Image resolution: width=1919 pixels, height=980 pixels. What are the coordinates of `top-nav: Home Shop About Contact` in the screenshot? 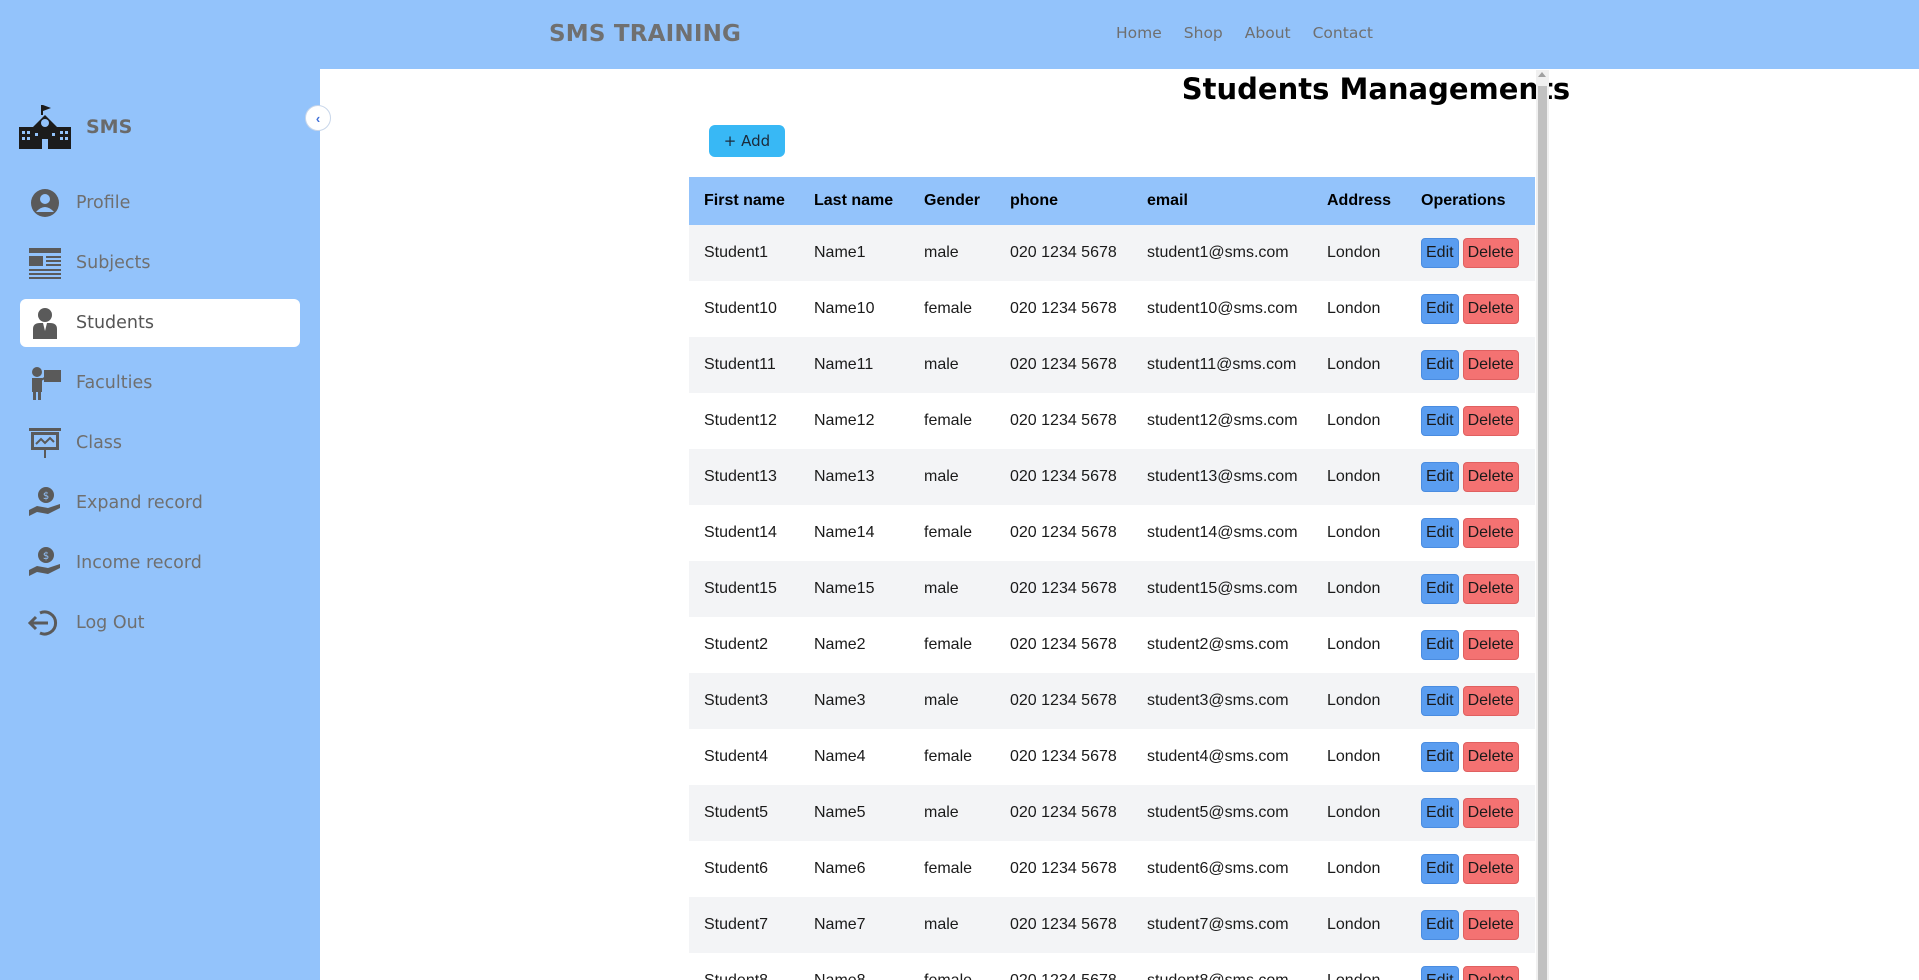 It's located at (1255, 33).